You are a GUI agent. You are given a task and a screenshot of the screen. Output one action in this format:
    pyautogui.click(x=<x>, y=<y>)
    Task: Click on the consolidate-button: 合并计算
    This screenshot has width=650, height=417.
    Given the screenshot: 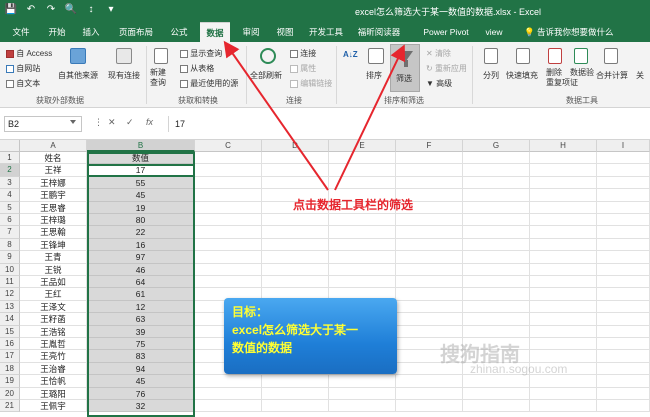 What is the action you would take?
    pyautogui.click(x=612, y=75)
    